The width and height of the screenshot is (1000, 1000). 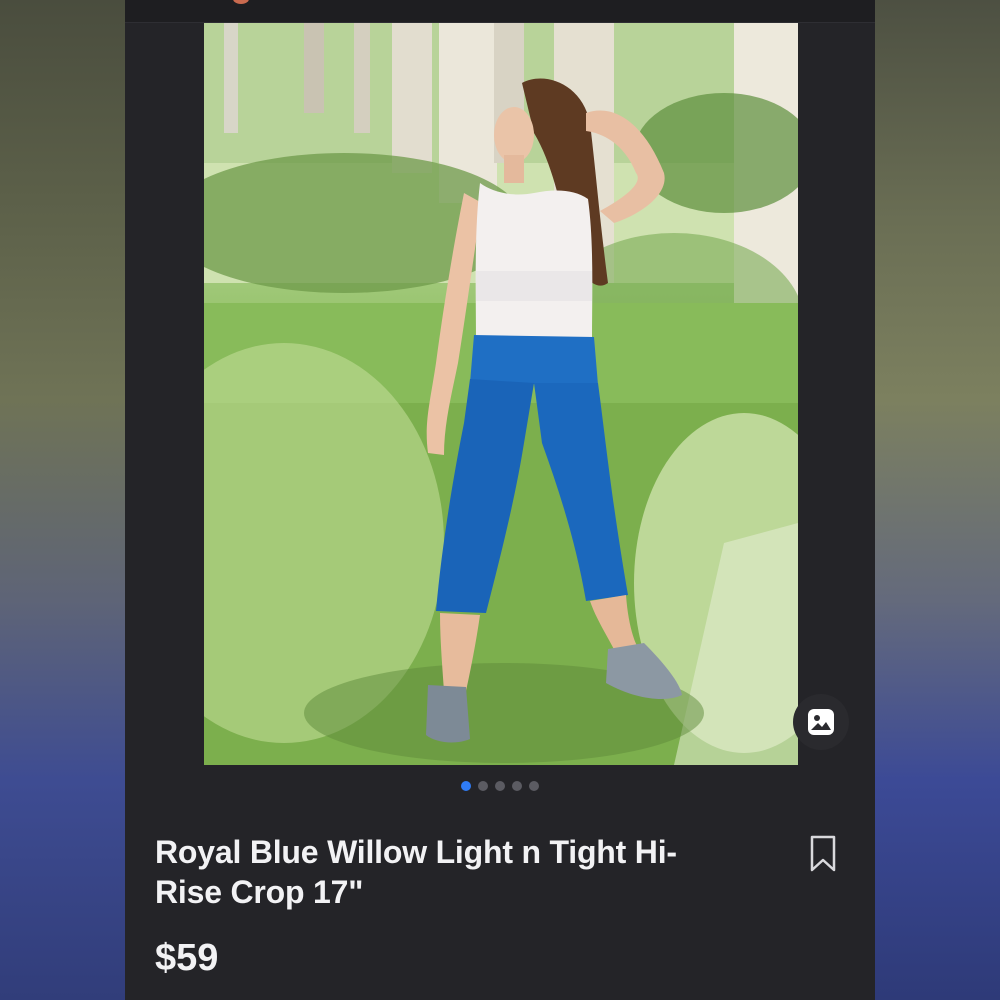 What do you see at coordinates (187, 958) in the screenshot?
I see `product-price: $59` at bounding box center [187, 958].